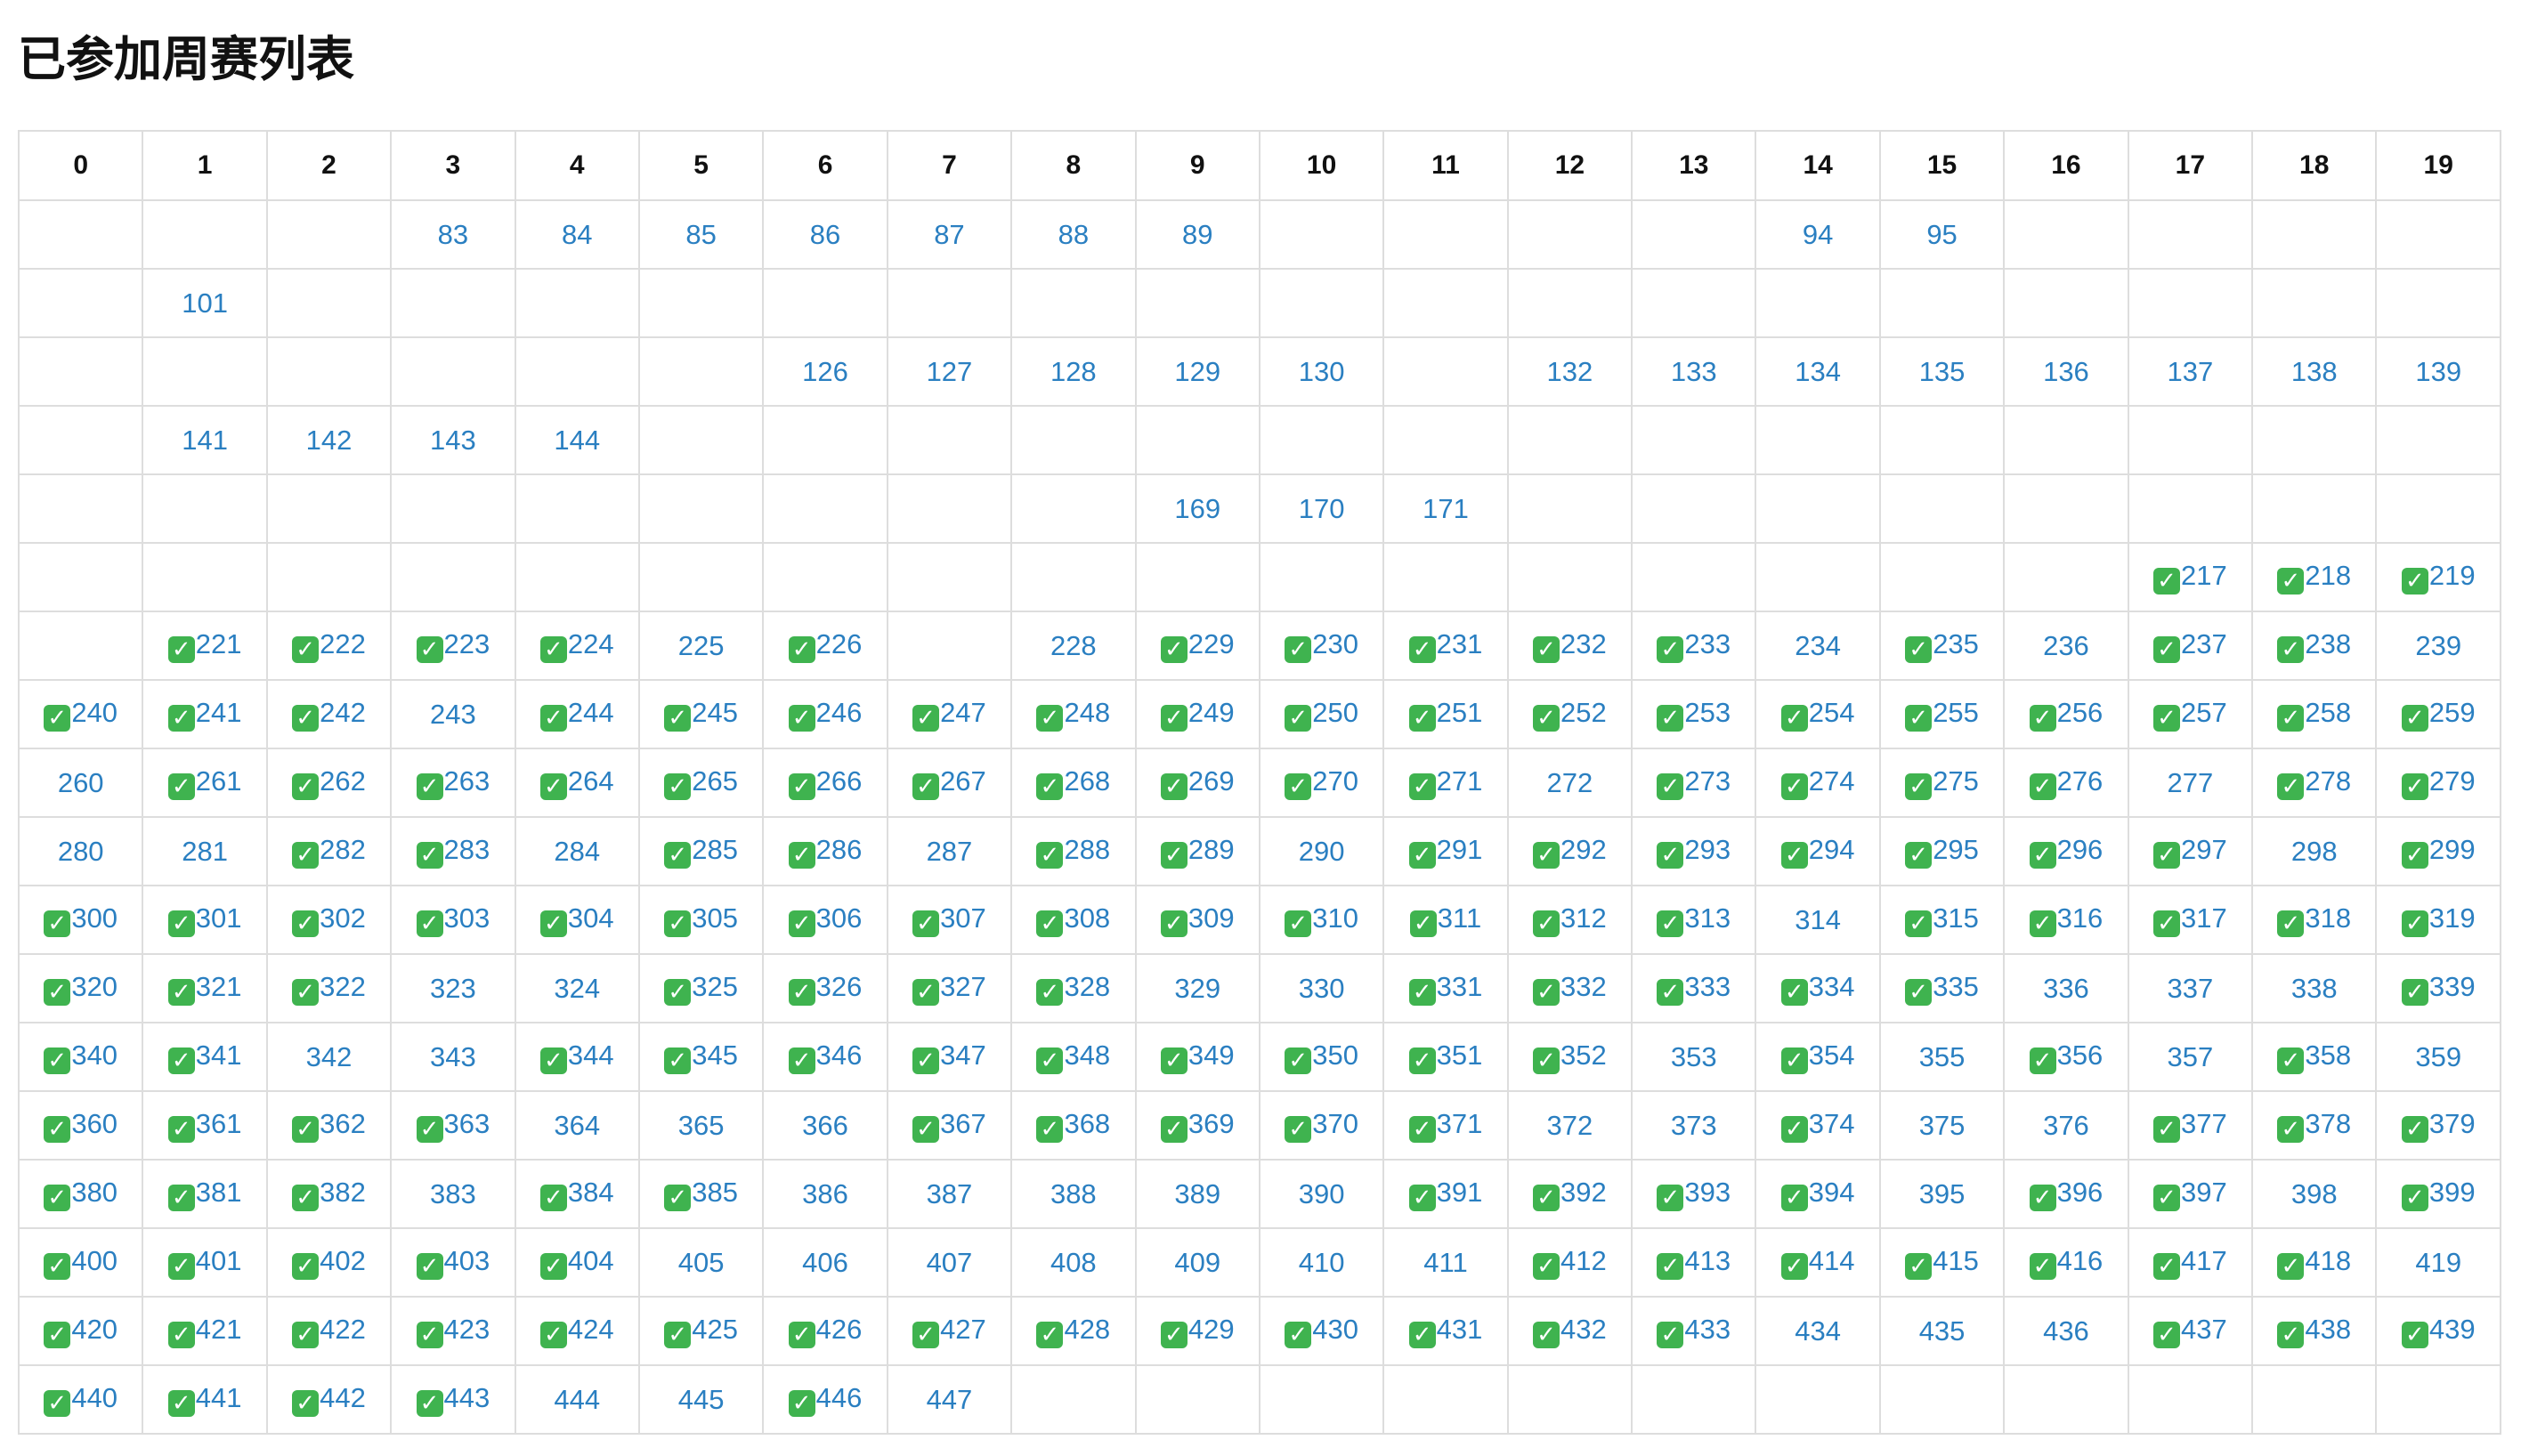  What do you see at coordinates (1197, 1056) in the screenshot?
I see `contest-link: ✓ 349` at bounding box center [1197, 1056].